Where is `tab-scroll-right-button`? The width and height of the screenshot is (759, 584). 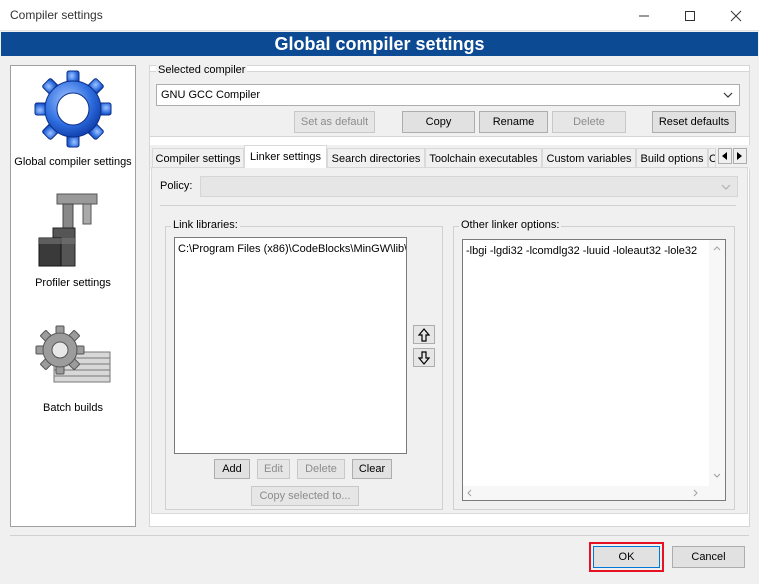 tab-scroll-right-button is located at coordinates (740, 156).